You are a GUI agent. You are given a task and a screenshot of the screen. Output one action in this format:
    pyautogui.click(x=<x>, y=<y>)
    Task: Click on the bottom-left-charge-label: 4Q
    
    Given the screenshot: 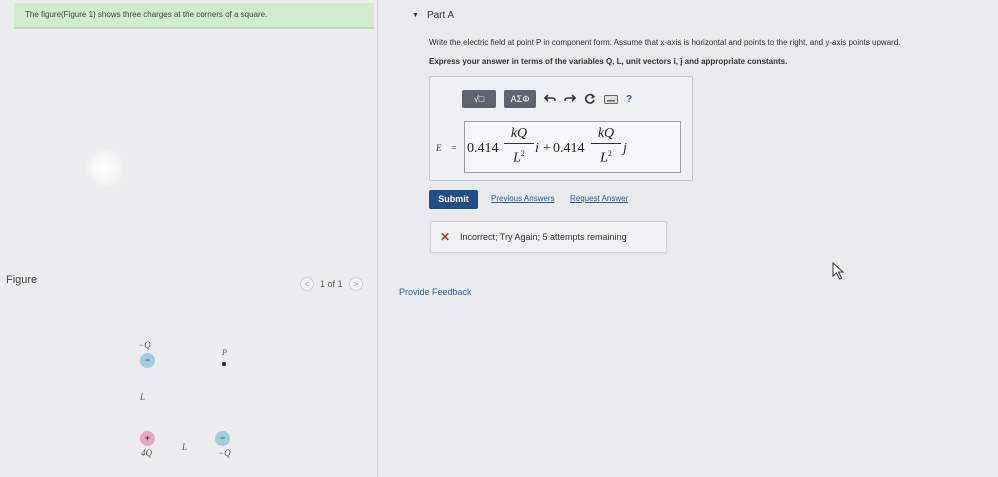 What is the action you would take?
    pyautogui.click(x=146, y=453)
    